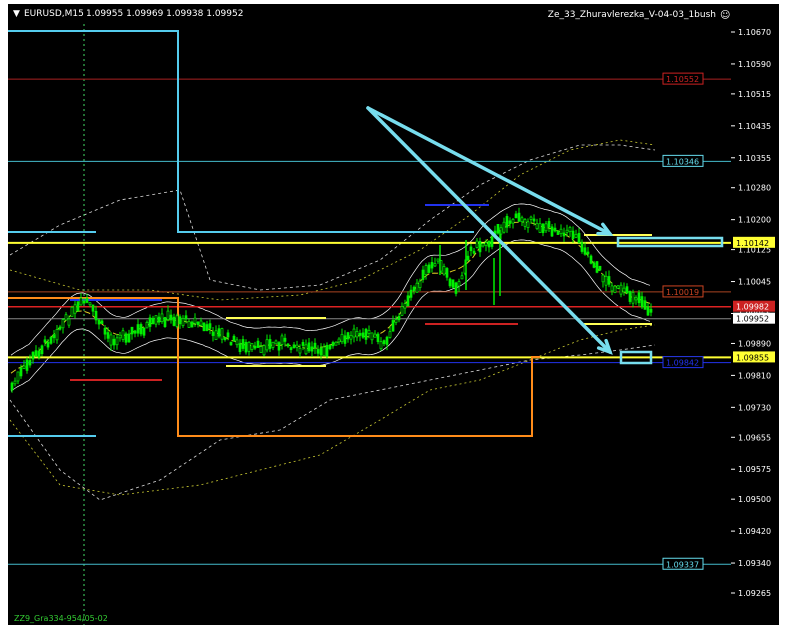 The image size is (785, 625). What do you see at coordinates (725, 15) in the screenshot?
I see `smiley-icon: ☺` at bounding box center [725, 15].